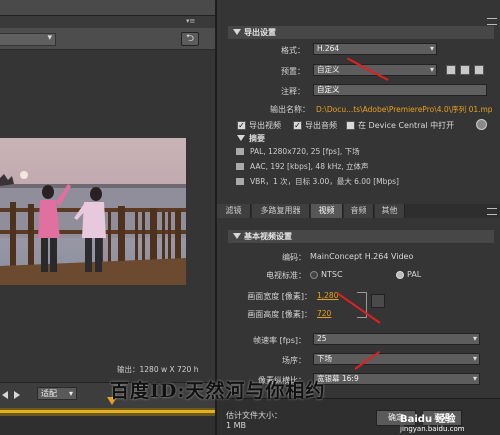 The height and width of the screenshot is (435, 500). What do you see at coordinates (286, 275) in the screenshot?
I see `tv-standard-label: 电视标准：` at bounding box center [286, 275].